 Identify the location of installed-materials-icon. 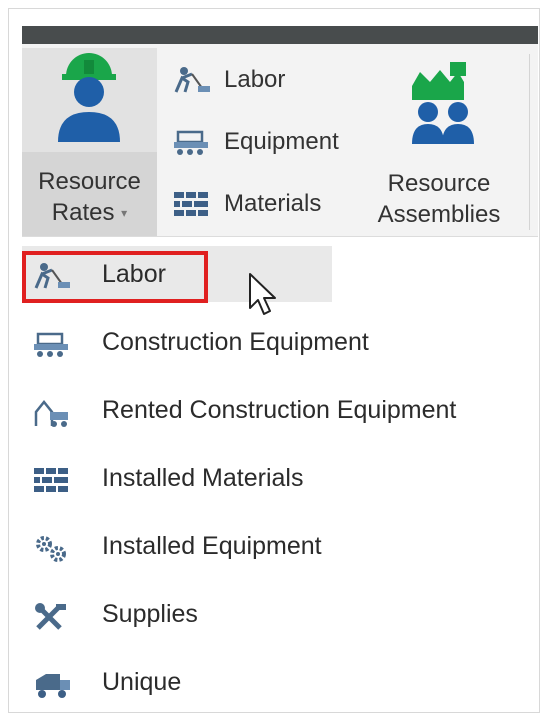
(51, 480).